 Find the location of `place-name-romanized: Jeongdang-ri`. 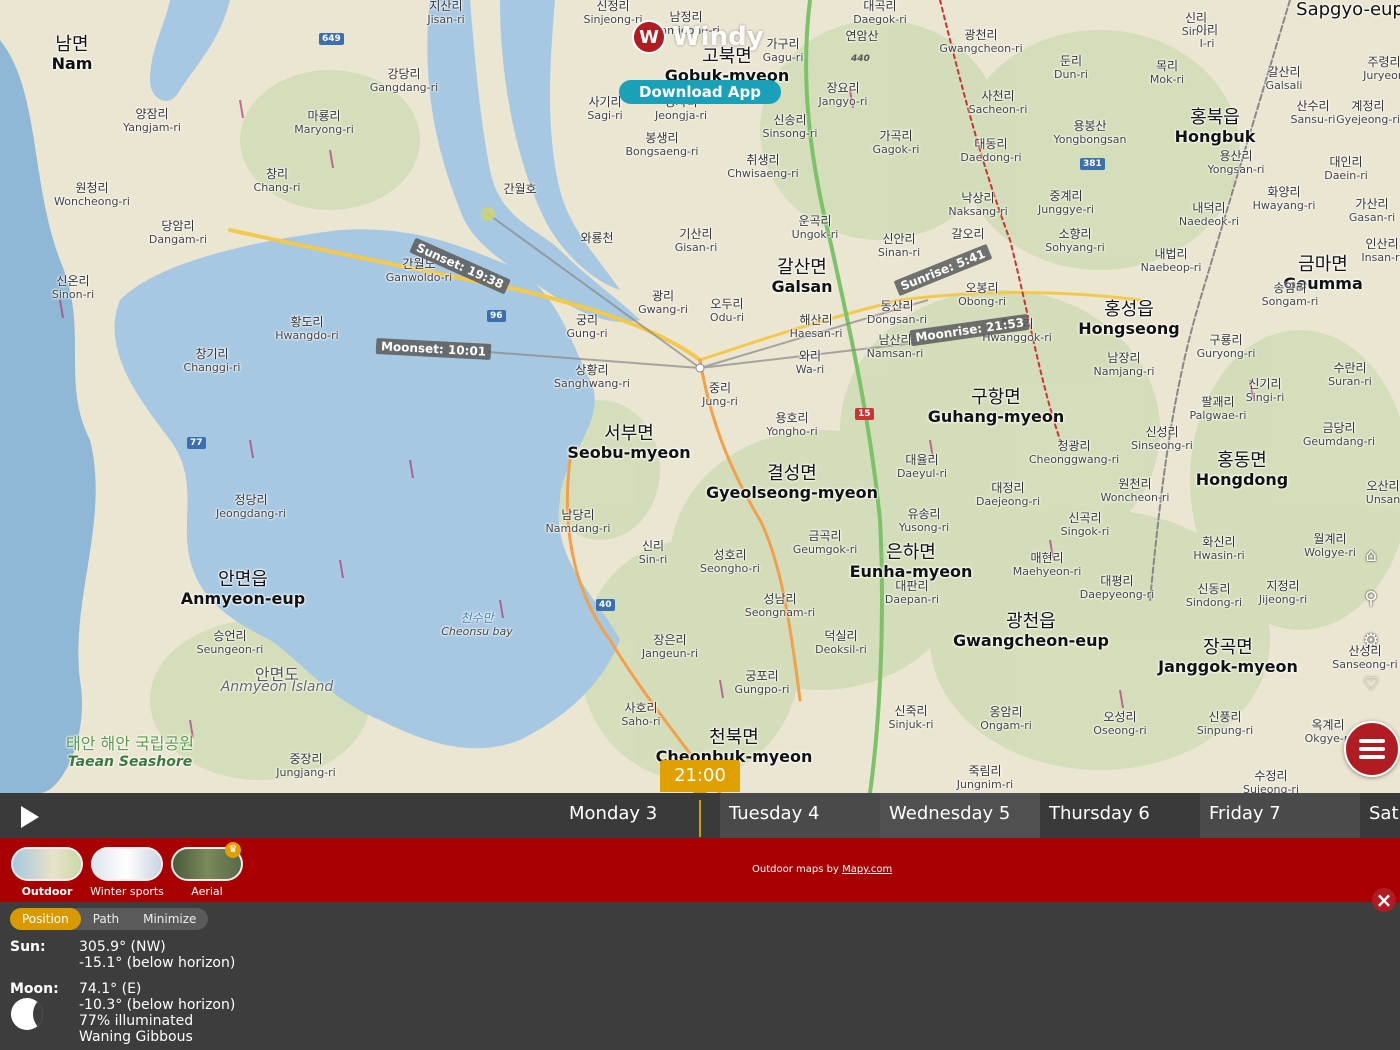

place-name-romanized: Jeongdang-ri is located at coordinates (251, 513).